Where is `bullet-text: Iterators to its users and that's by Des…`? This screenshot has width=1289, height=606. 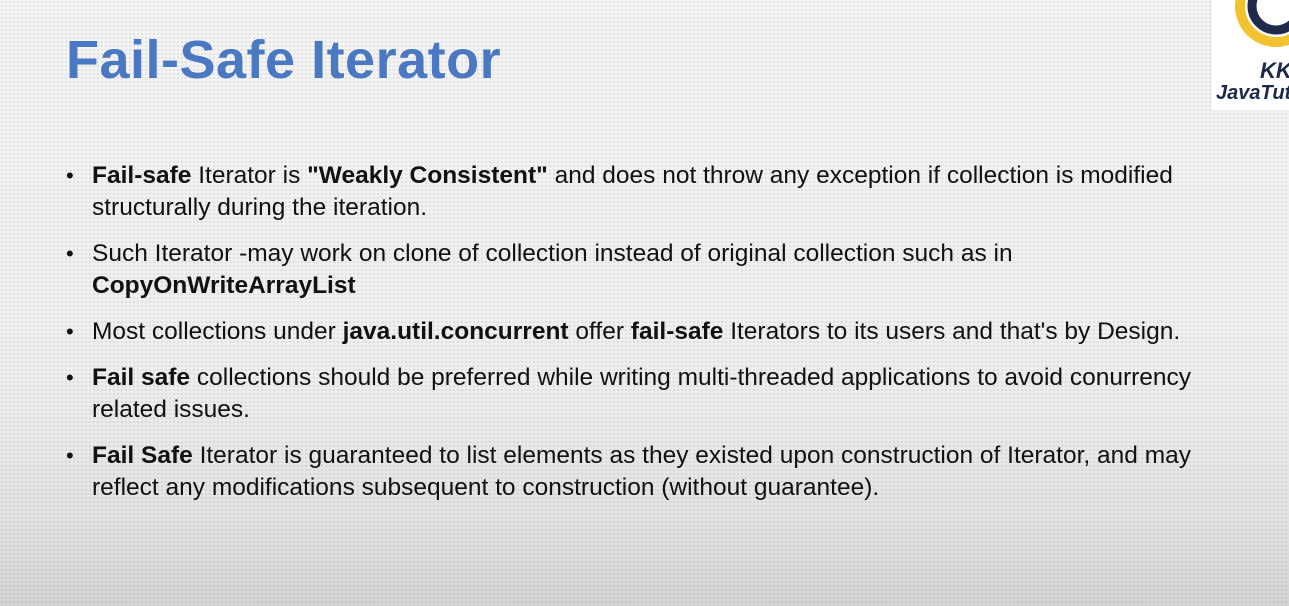 bullet-text: Iterators to its users and that's by Des… is located at coordinates (952, 331).